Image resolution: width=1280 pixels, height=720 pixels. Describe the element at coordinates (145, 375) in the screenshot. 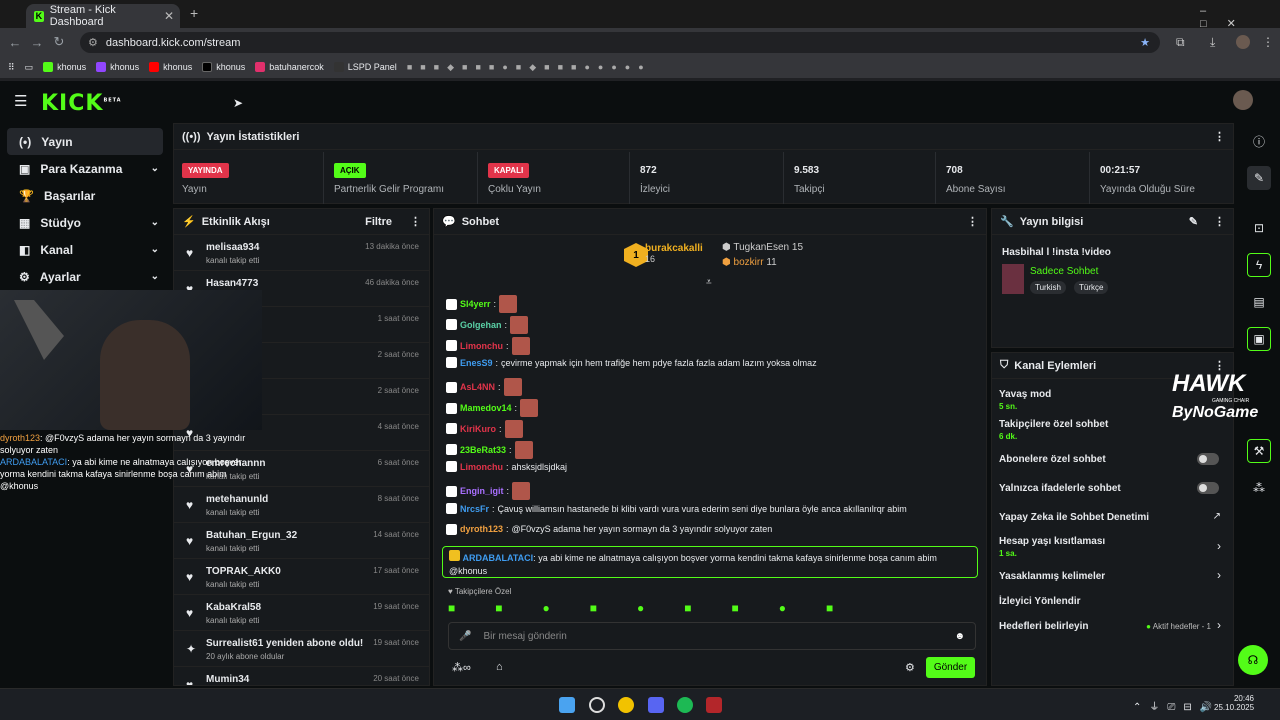

I see `streamer-image` at that location.